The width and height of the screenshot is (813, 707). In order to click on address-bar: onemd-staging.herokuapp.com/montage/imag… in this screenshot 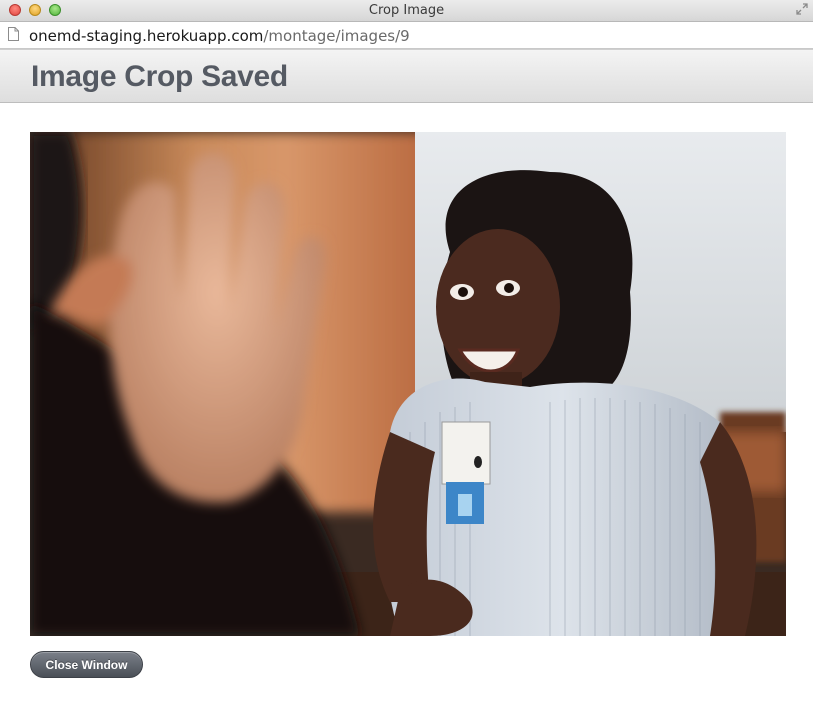, I will do `click(406, 35)`.